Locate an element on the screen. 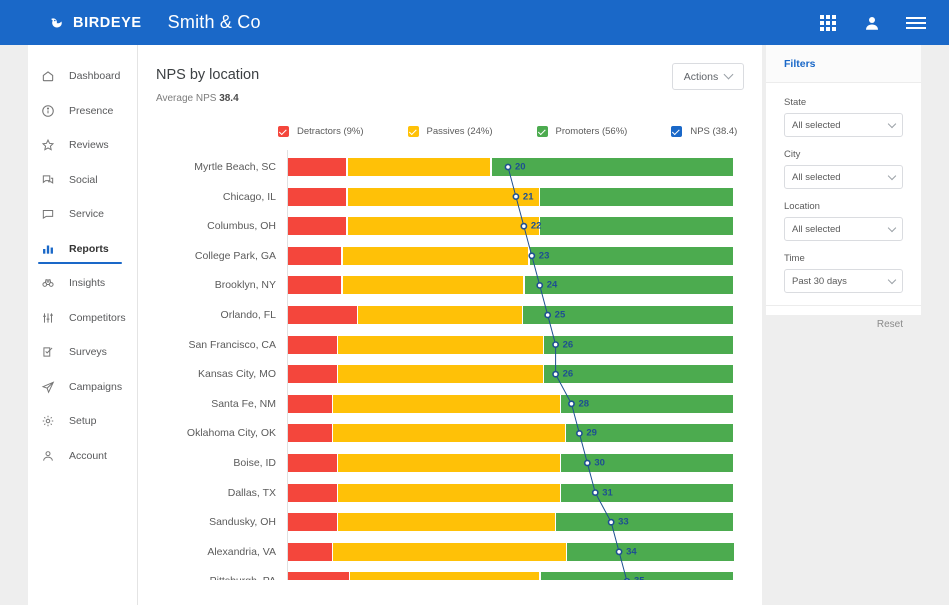  filter-label-state: State is located at coordinates (795, 102).